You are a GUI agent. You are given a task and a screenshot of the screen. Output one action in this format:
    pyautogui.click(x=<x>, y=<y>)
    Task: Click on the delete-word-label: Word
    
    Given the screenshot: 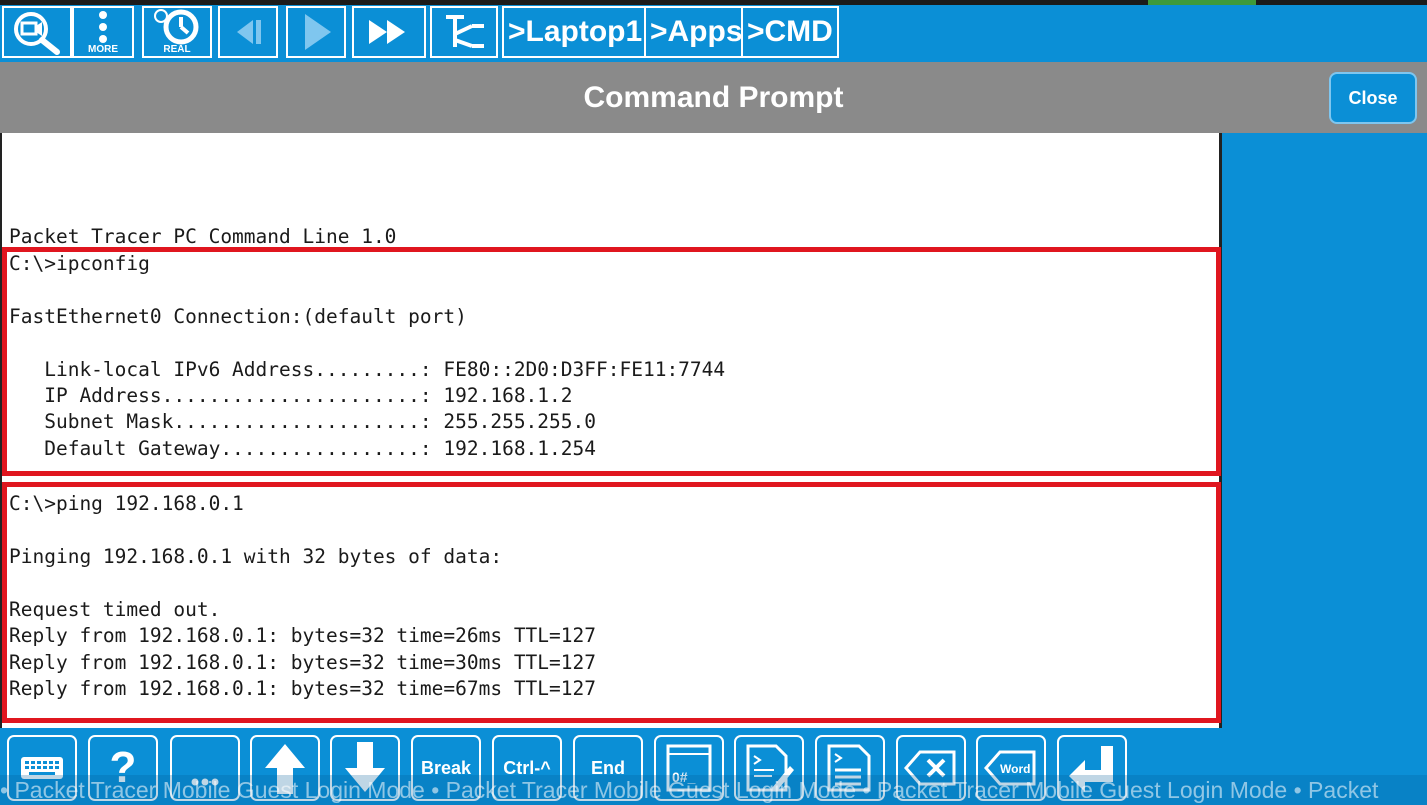 What is the action you would take?
    pyautogui.click(x=1015, y=769)
    